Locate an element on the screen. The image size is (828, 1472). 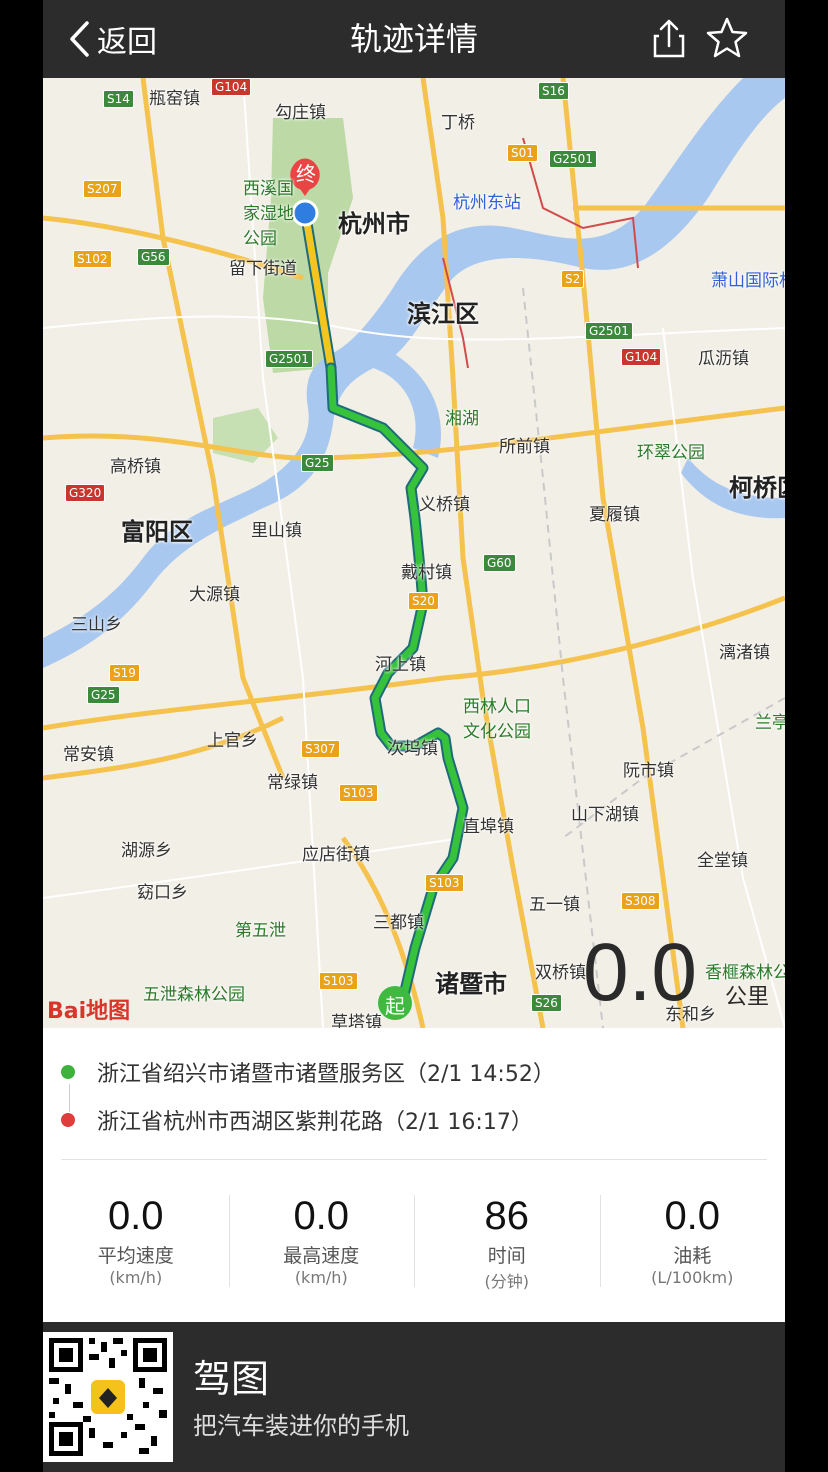
road-shield: S308 is located at coordinates (640, 901).